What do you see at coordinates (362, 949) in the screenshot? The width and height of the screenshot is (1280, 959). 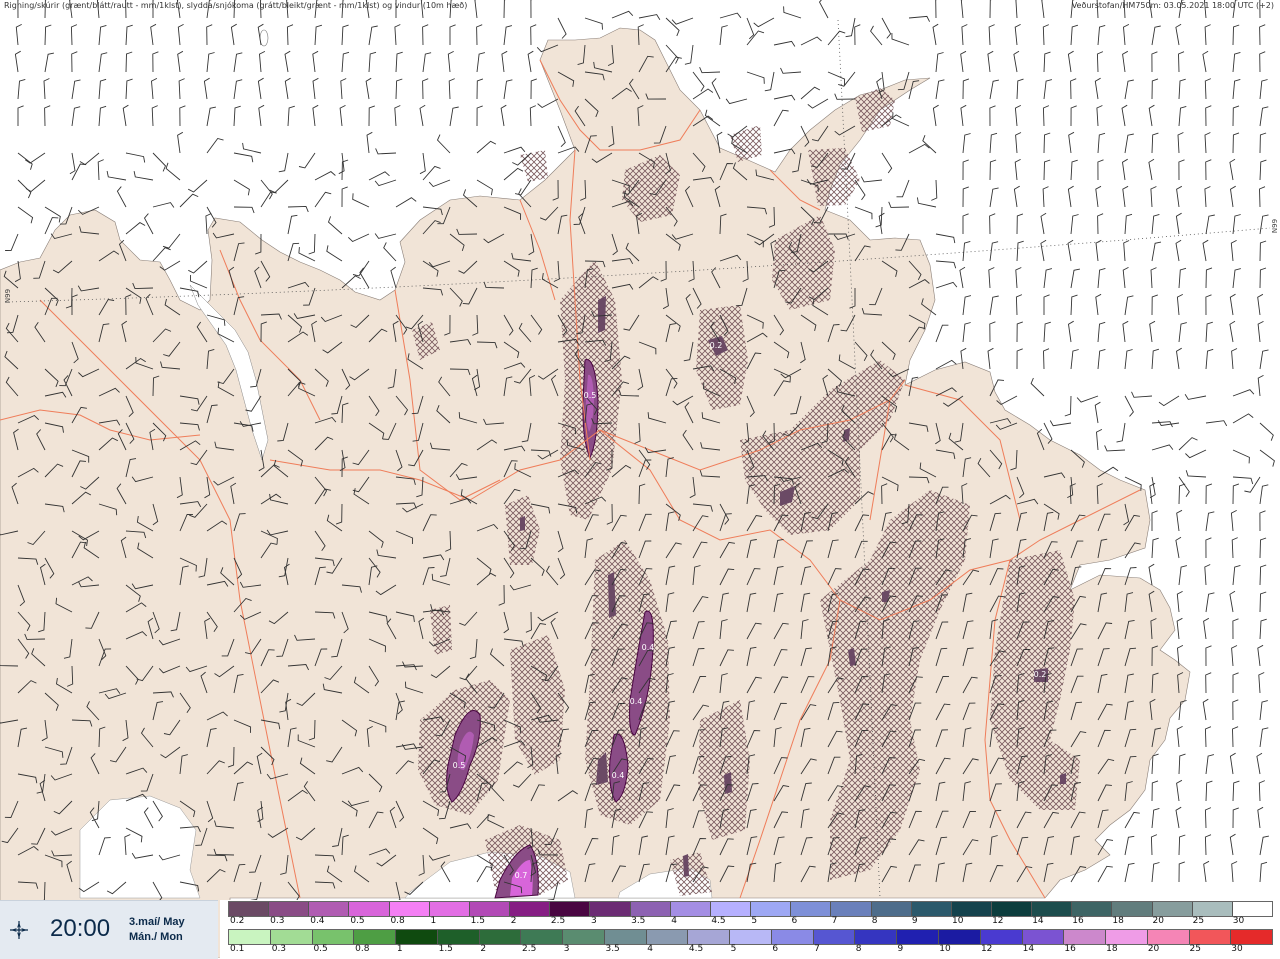 I see `rain-label: 0.8` at bounding box center [362, 949].